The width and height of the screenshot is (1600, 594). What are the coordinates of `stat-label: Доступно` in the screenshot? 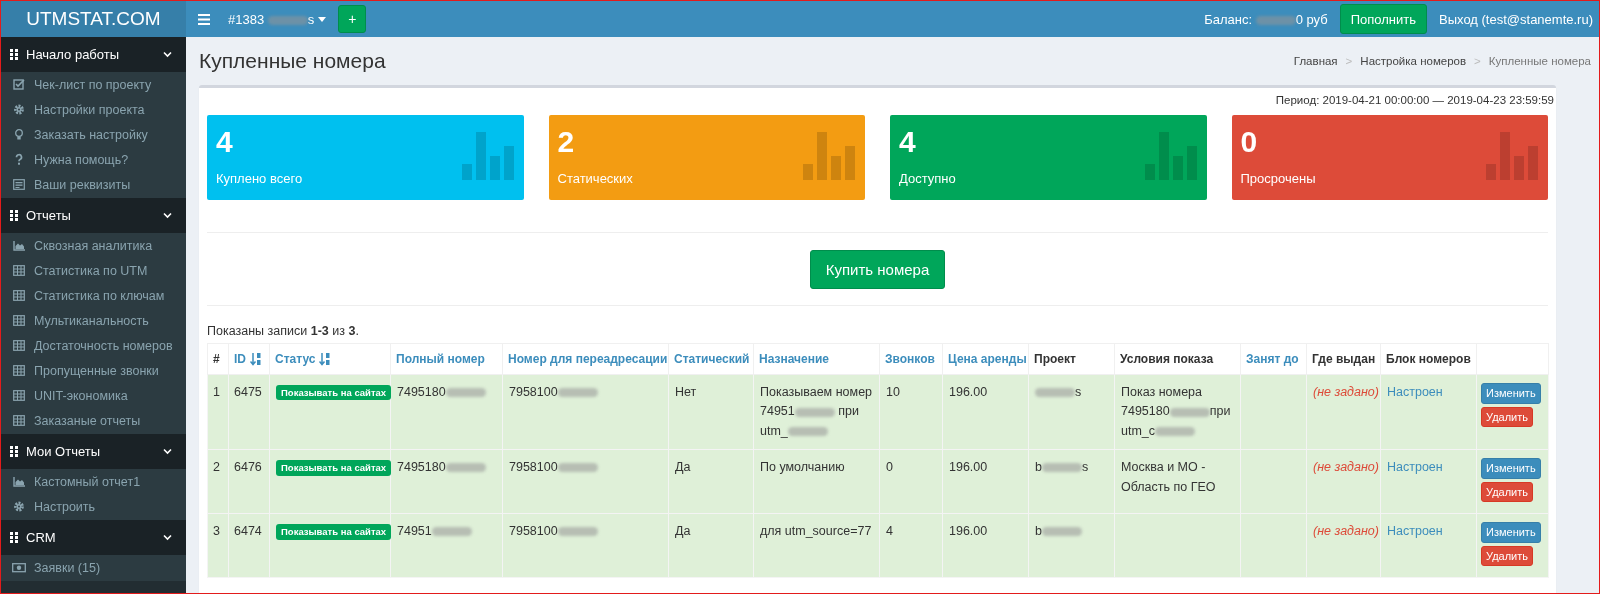 It's located at (927, 178).